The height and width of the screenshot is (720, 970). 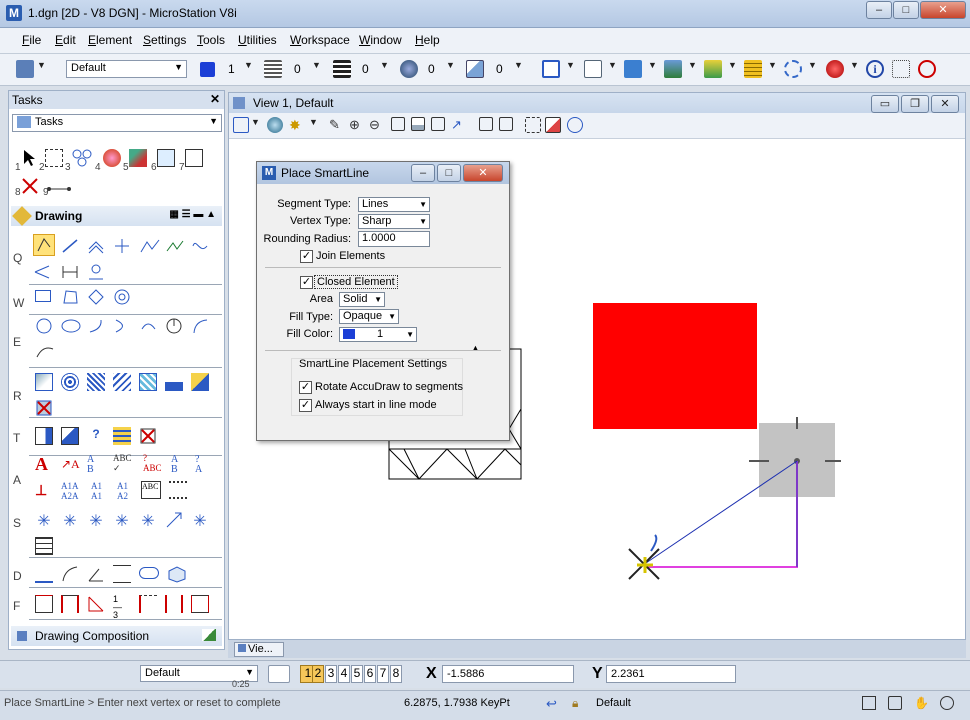 What do you see at coordinates (122, 382) in the screenshot?
I see `pattern-area-icon` at bounding box center [122, 382].